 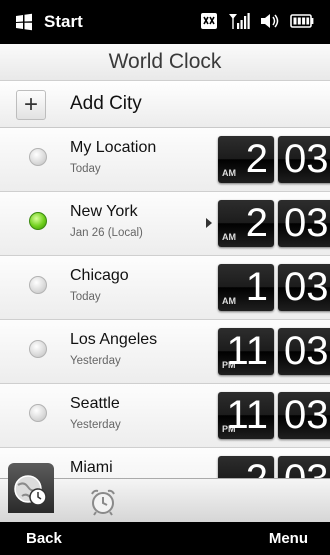 What do you see at coordinates (165, 160) in the screenshot?
I see `city-row: My Location Today AM 2 03` at bounding box center [165, 160].